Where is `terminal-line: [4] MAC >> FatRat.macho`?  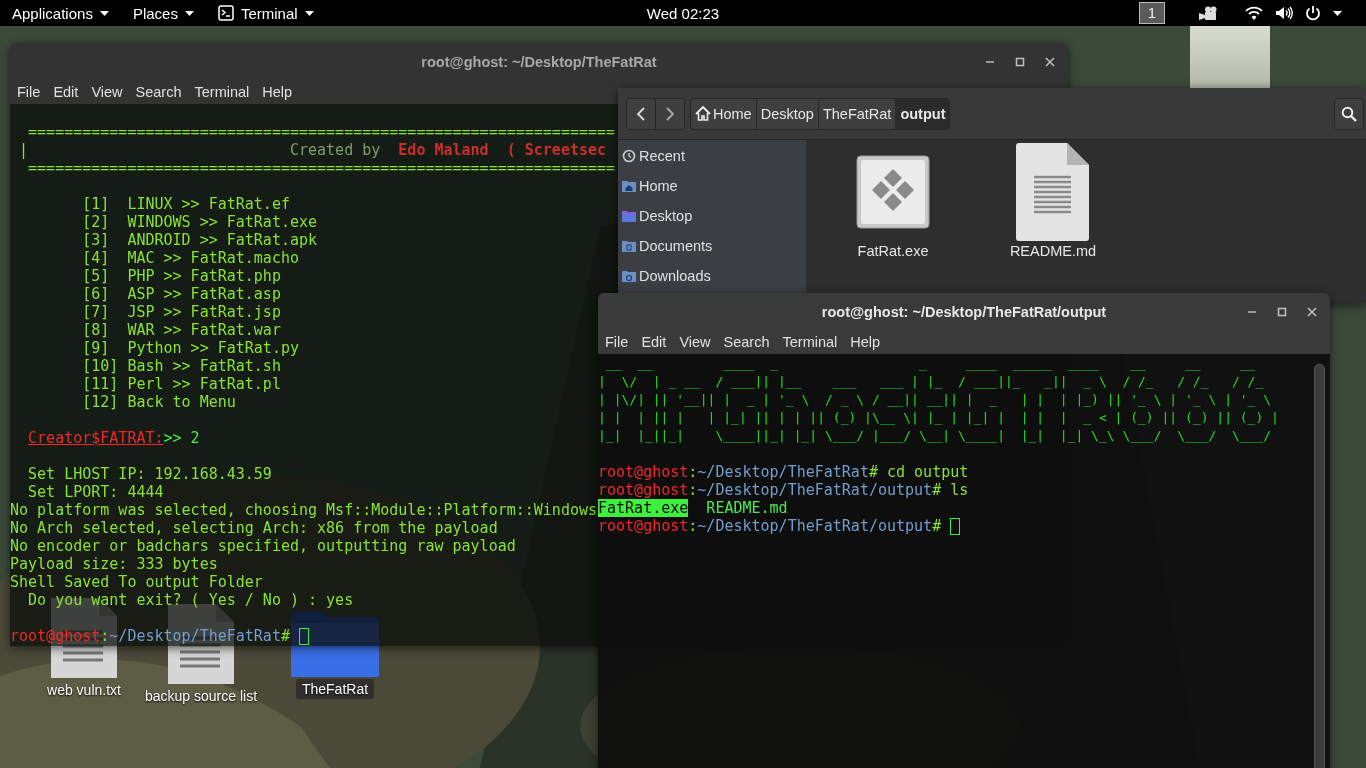 terminal-line: [4] MAC >> FatRat.macho is located at coordinates (190, 258).